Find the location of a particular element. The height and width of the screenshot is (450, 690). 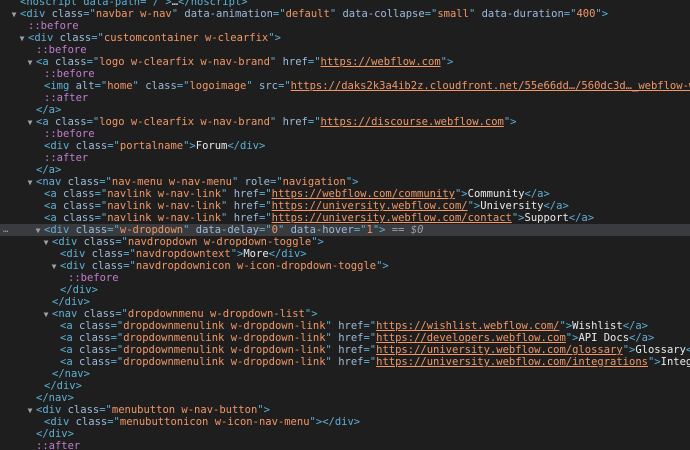

attribute-link: https://university.webflow.com/contact is located at coordinates (392, 218).